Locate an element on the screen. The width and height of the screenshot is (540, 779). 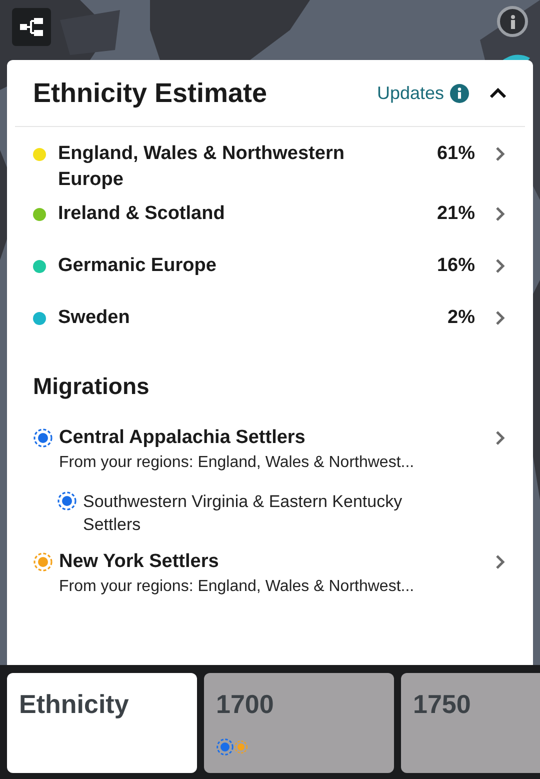
migration-name: New York Settlers is located at coordinates (139, 562).